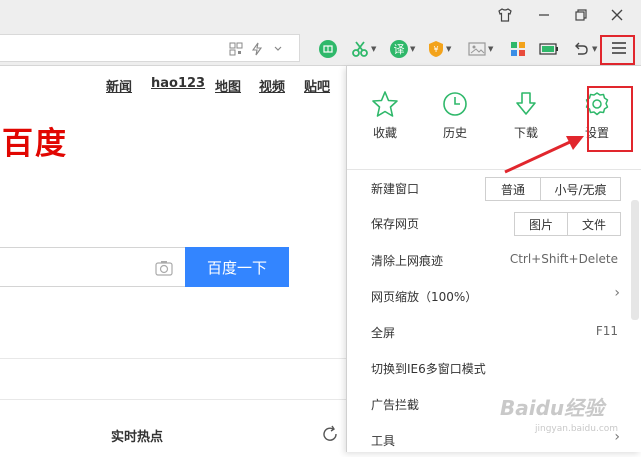 The height and width of the screenshot is (457, 641). I want to click on watermark-url: jingyan.baidu.com, so click(577, 429).